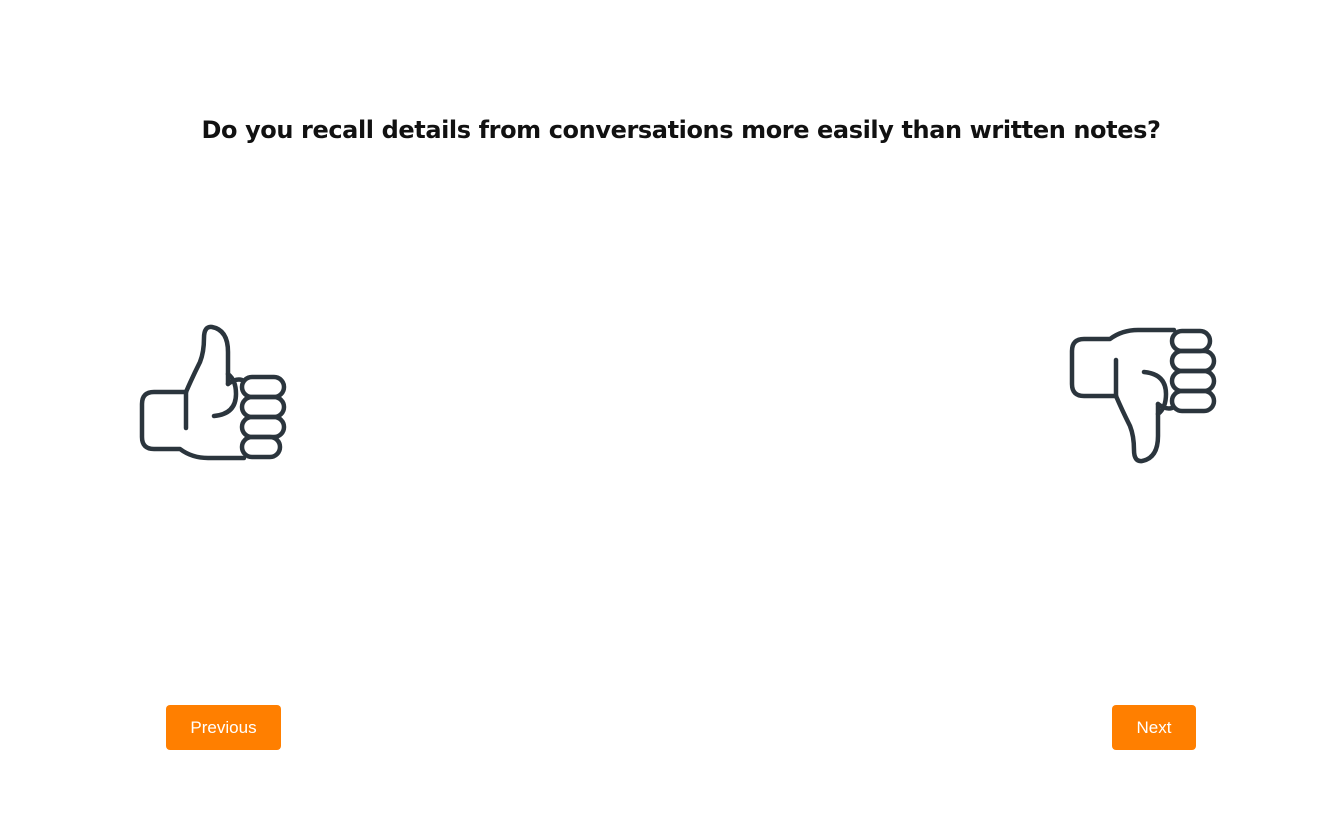 This screenshot has height=819, width=1324. Describe the element at coordinates (1154, 727) in the screenshot. I see `next-button: Next` at that location.